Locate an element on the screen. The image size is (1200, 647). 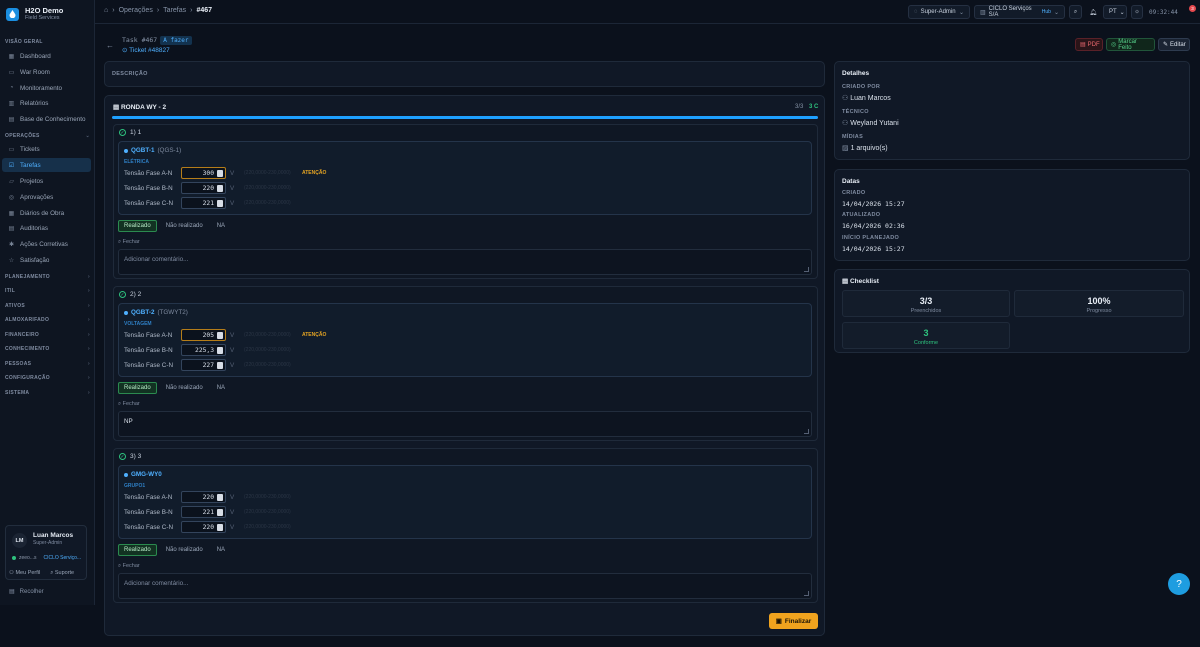
created-date: 14/04/2026 15:27 is located at coordinates (873, 204).